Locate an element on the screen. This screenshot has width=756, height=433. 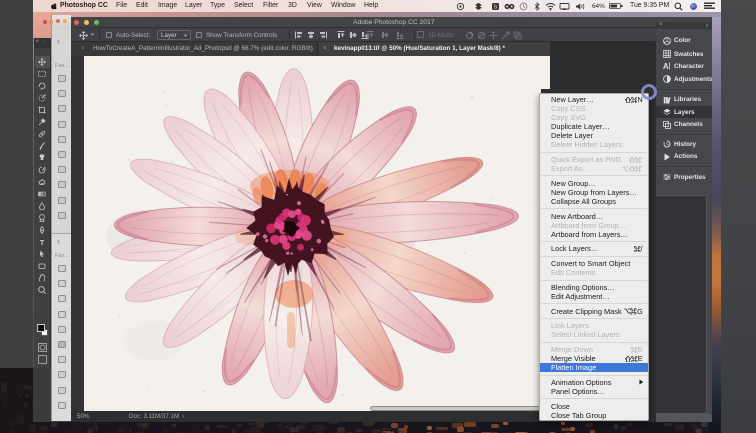
svg-text: A is located at coordinates (666, 66).